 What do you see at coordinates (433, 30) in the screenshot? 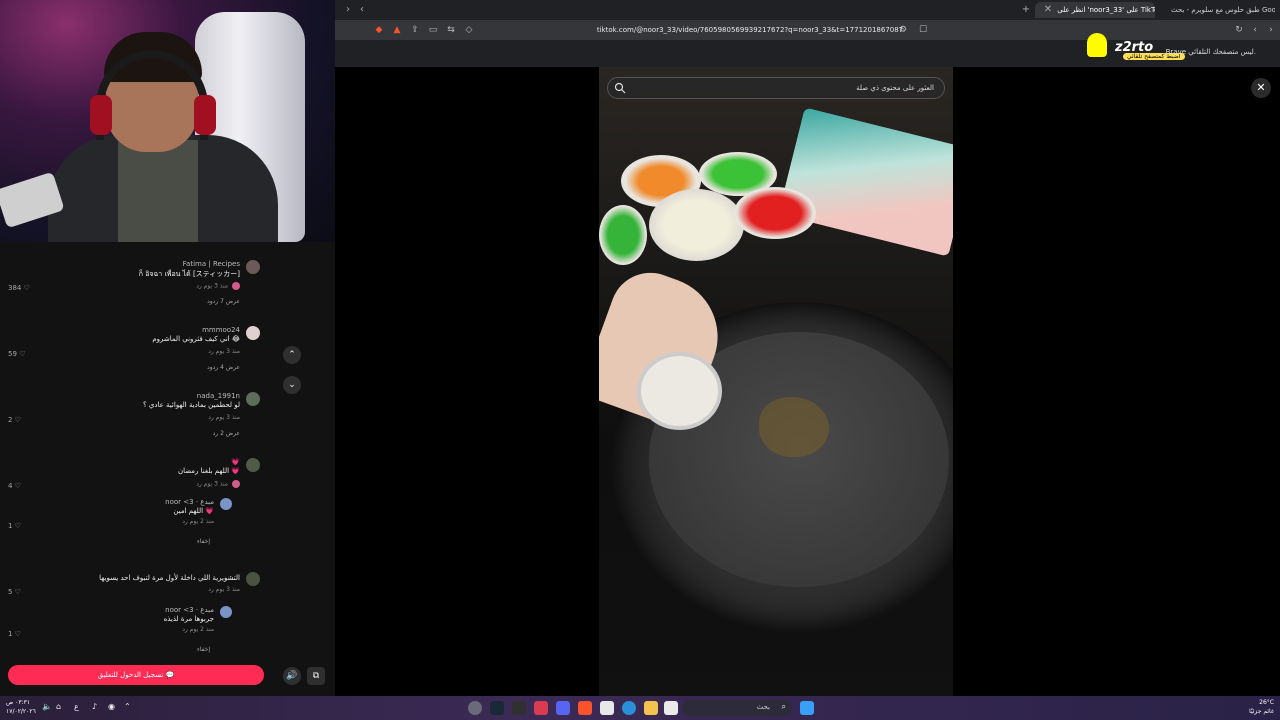
I see `window-icon: ▭` at bounding box center [433, 30].